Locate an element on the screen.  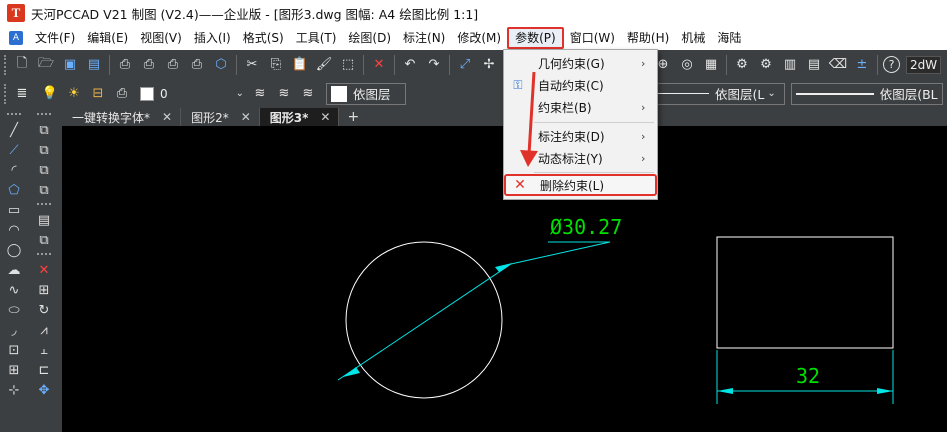
menu-draw: 绘图(D) is located at coordinates (369, 38).